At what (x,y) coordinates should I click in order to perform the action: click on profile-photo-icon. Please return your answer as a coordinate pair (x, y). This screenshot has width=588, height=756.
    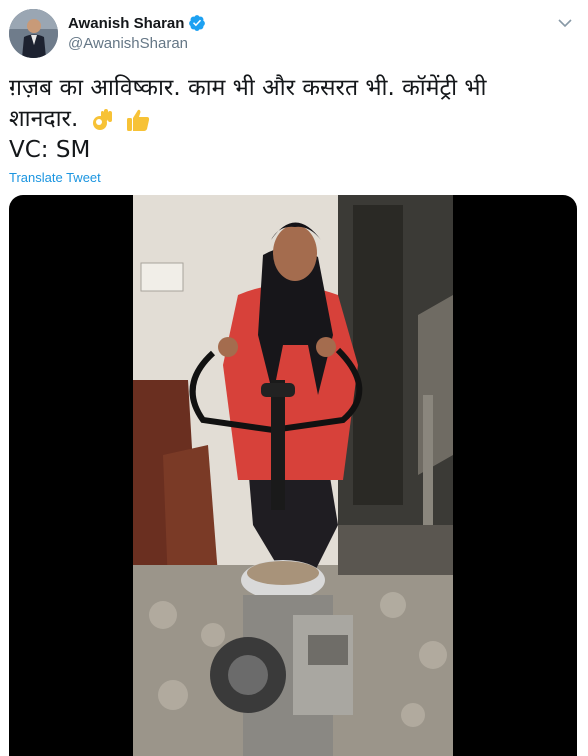
    Looking at the image, I should click on (33, 33).